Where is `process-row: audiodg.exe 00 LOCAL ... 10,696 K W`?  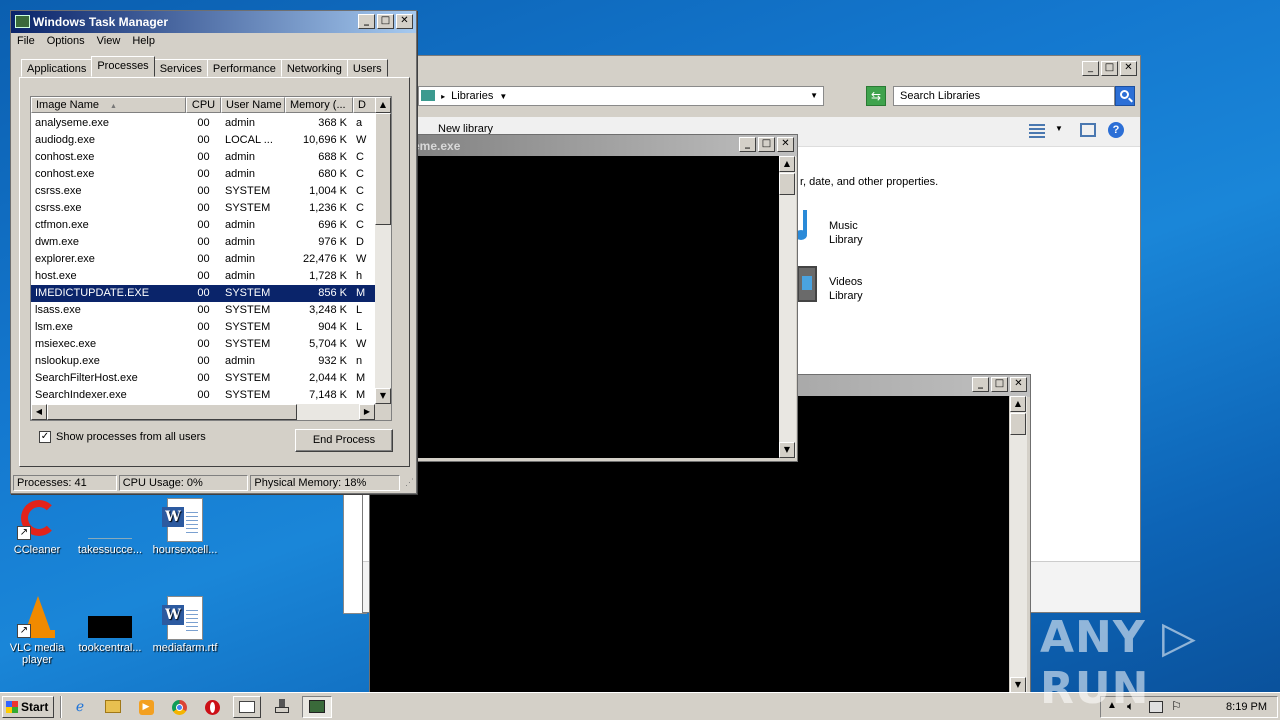 process-row: audiodg.exe 00 LOCAL ... 10,696 K W is located at coordinates (203, 140).